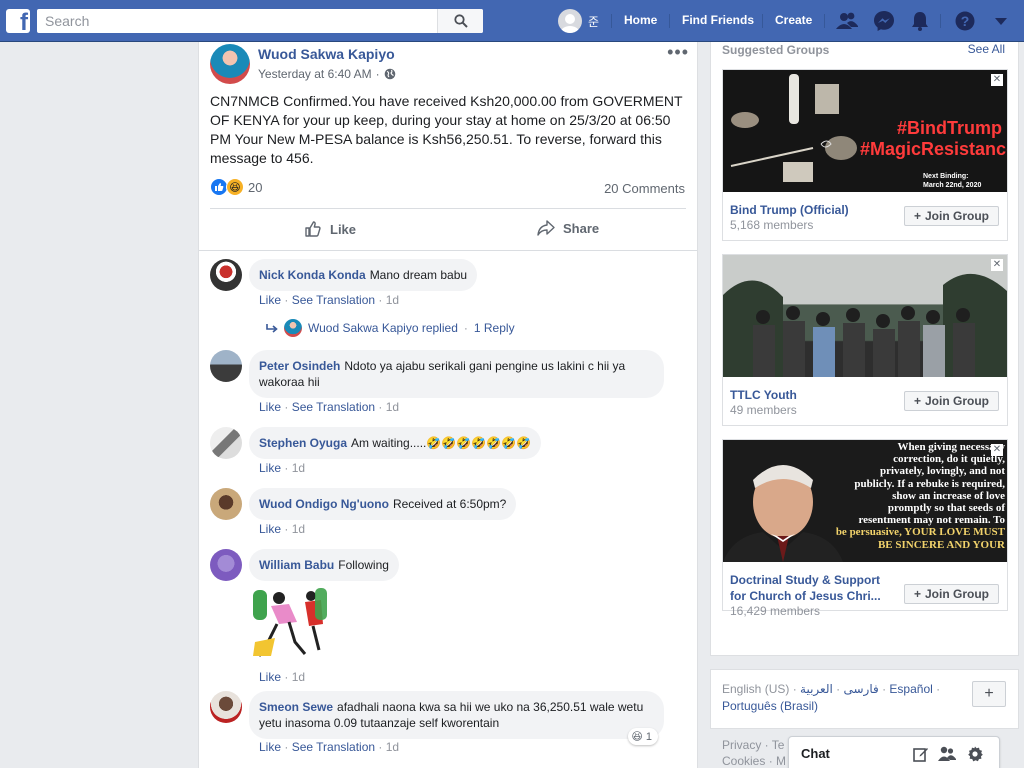  Describe the element at coordinates (810, 395) in the screenshot. I see `group-name: TTLC Youth` at that location.